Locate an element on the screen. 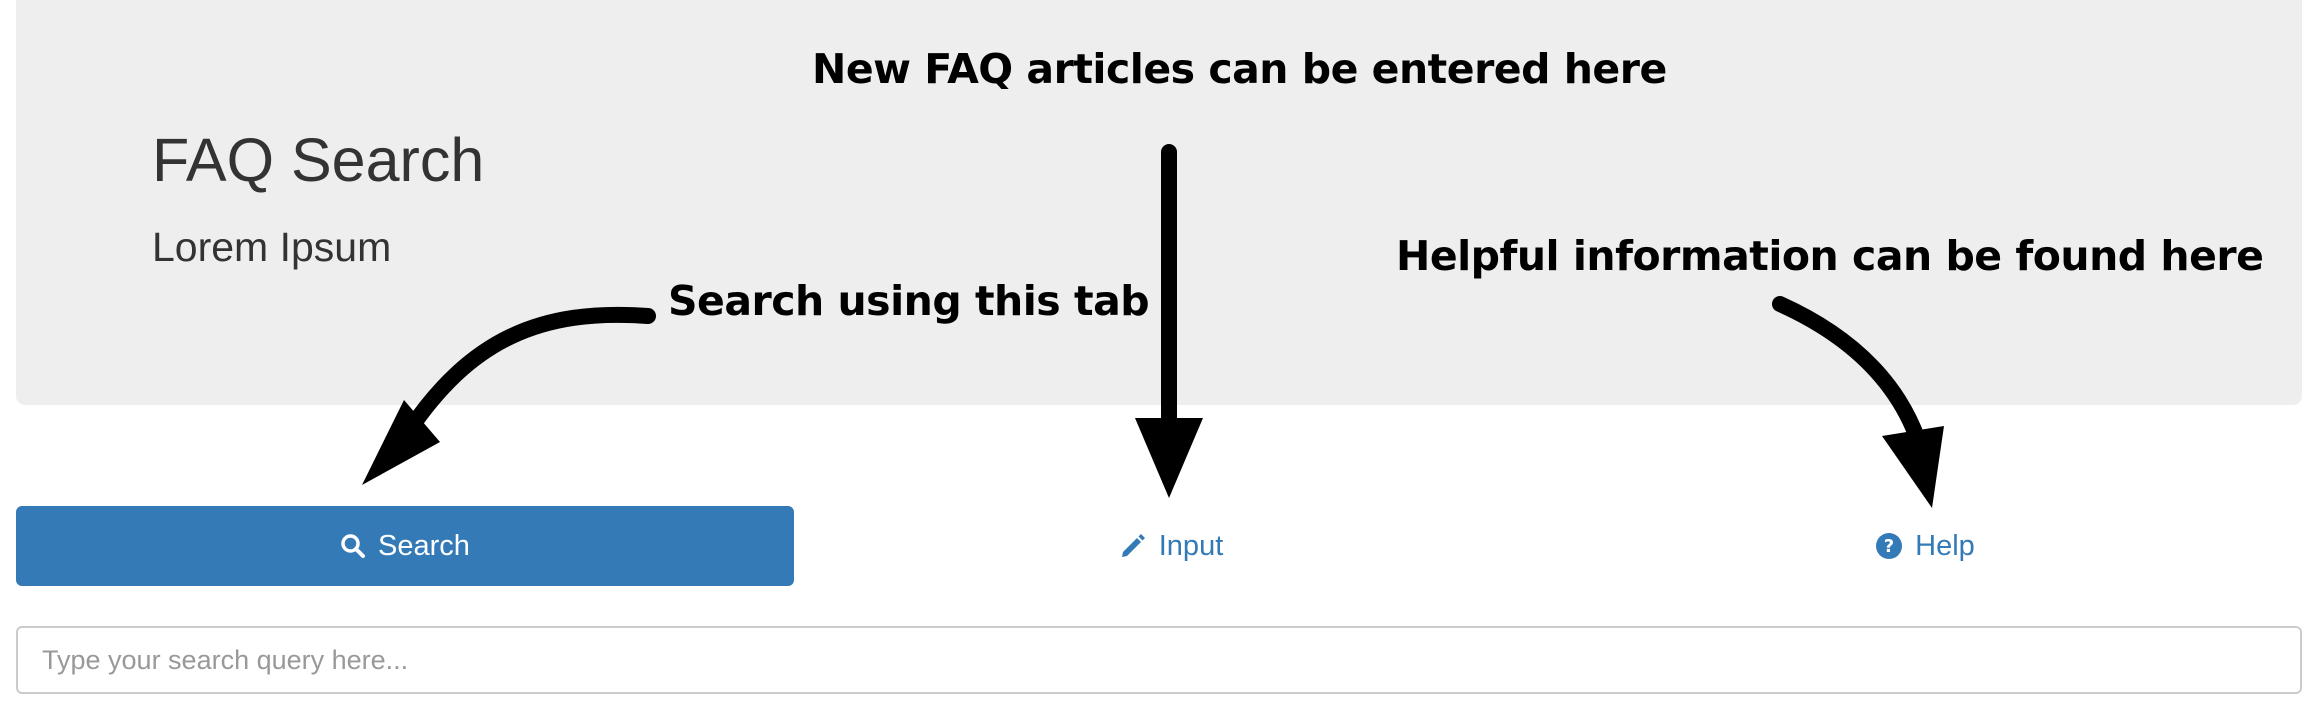  tab-input: Input is located at coordinates (1171, 546).